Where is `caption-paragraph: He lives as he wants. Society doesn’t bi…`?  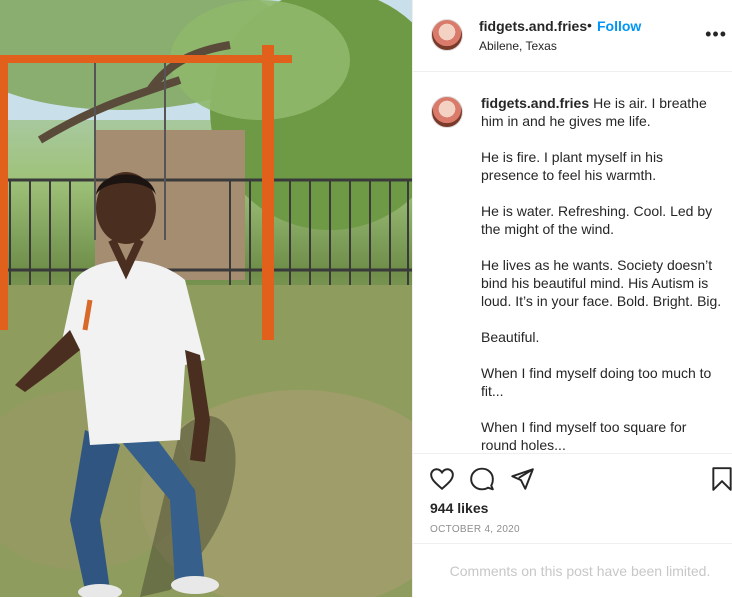 caption-paragraph: He lives as he wants. Society doesn’t bi… is located at coordinates (601, 283).